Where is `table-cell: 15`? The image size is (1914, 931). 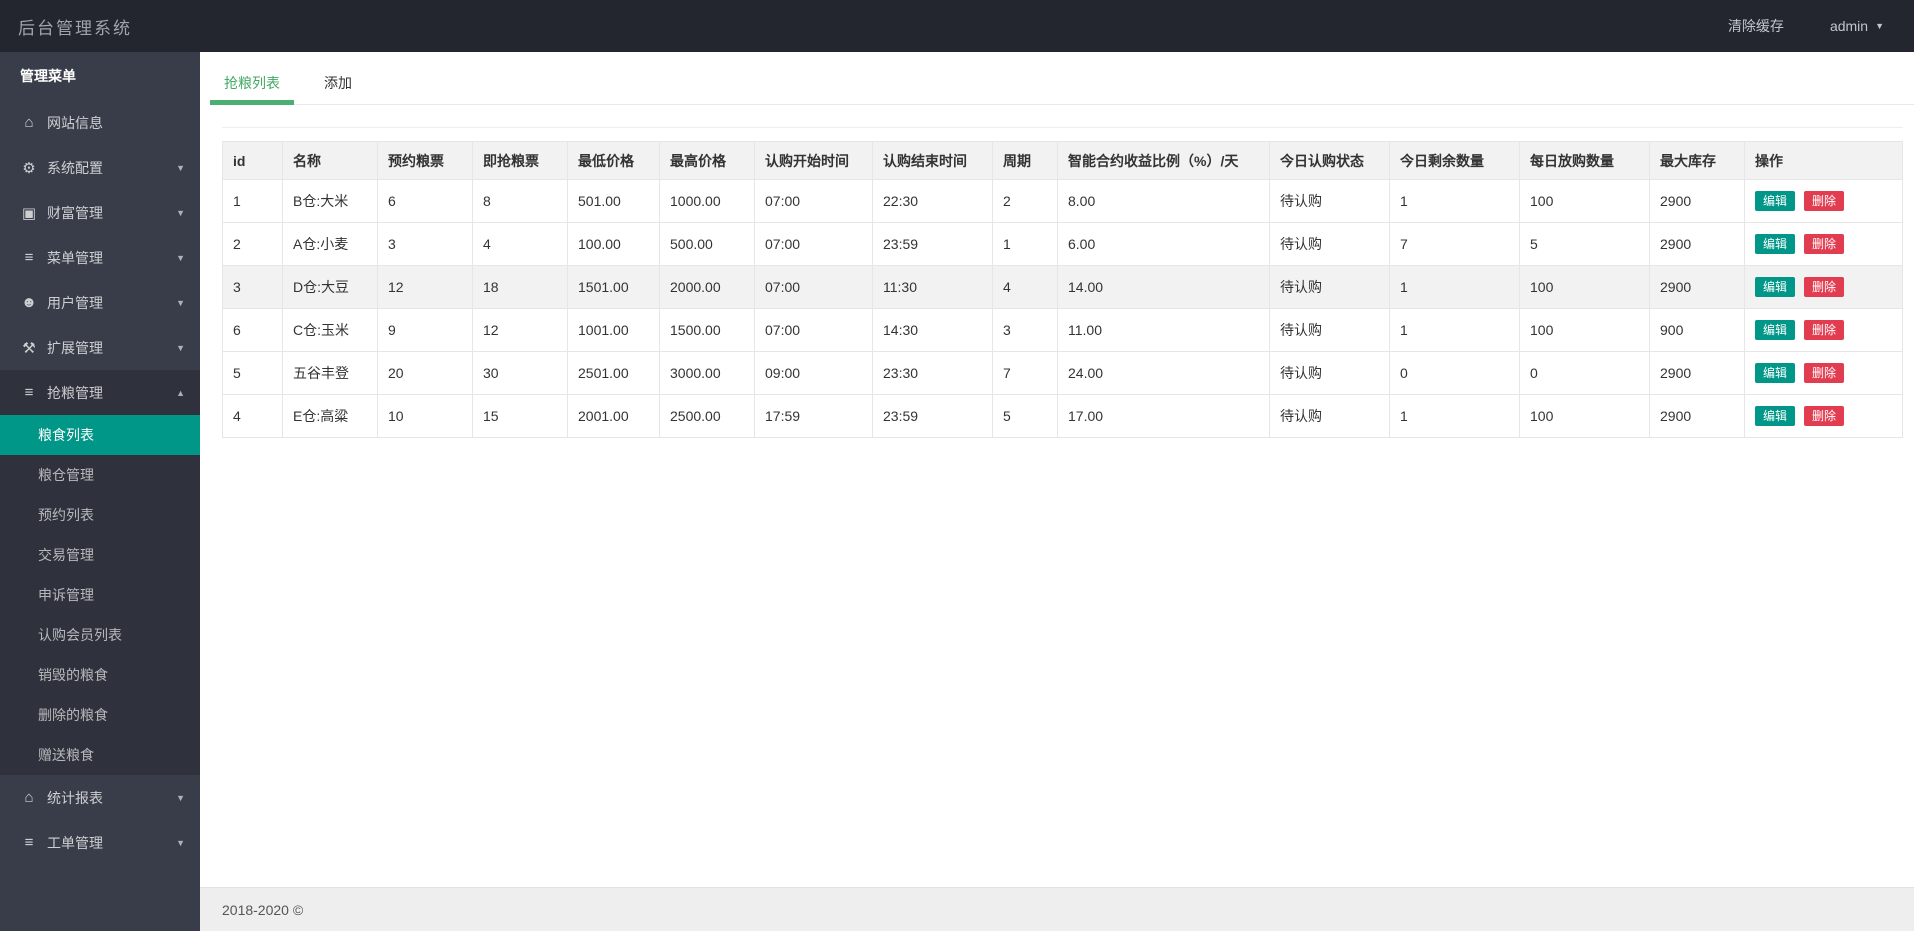 table-cell: 15 is located at coordinates (520, 416).